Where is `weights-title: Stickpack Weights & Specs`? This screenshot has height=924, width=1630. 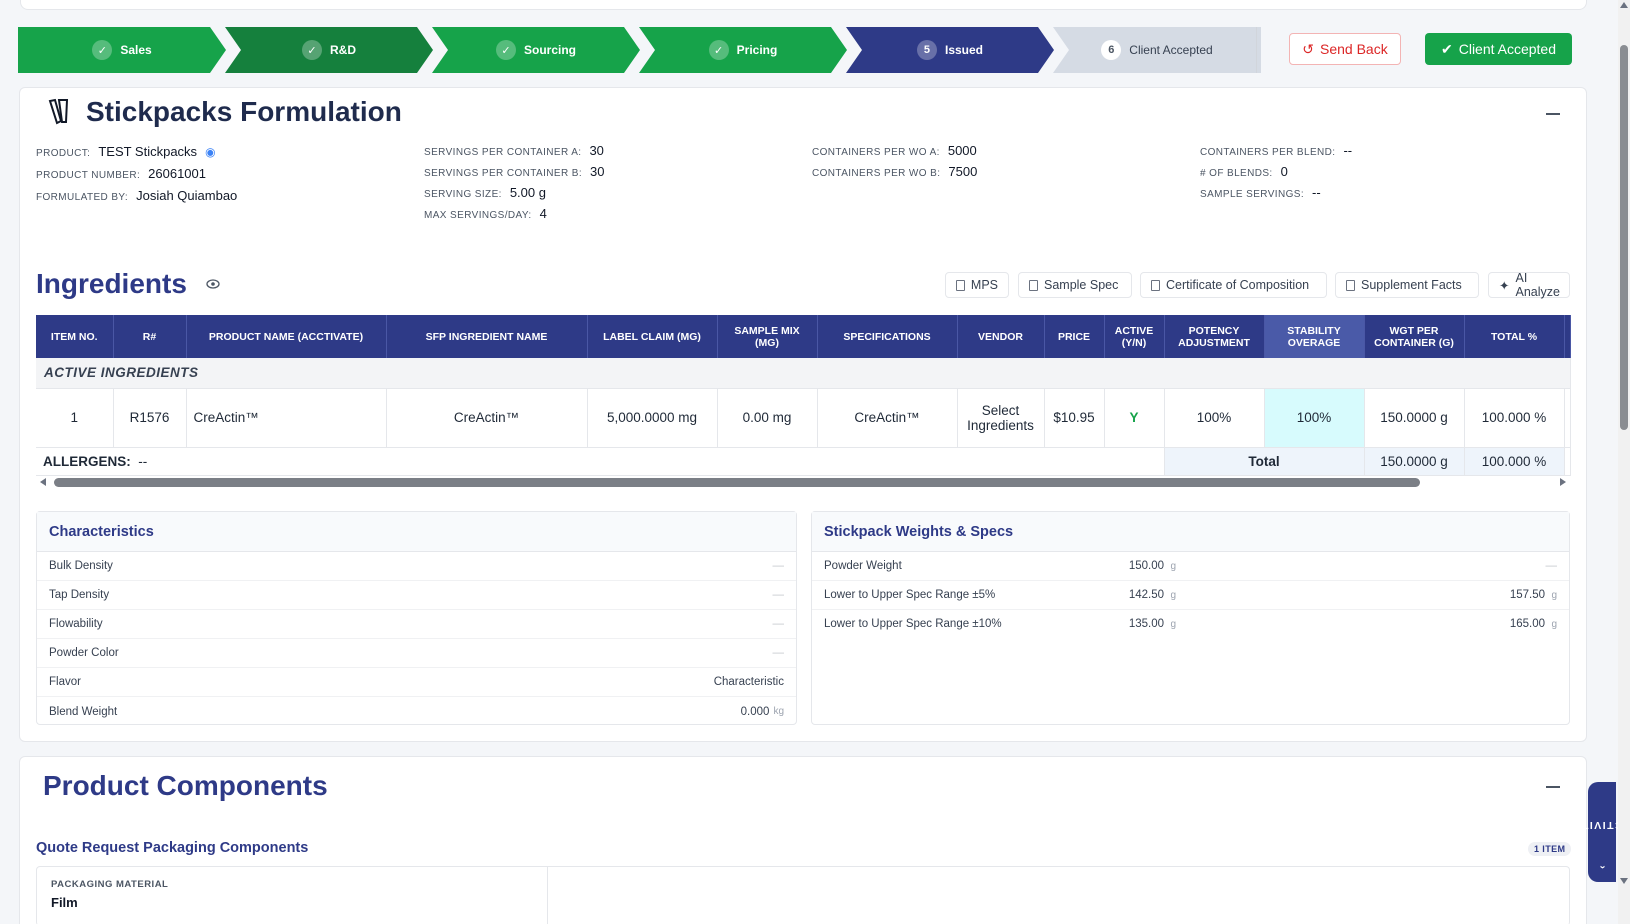
weights-title: Stickpack Weights & Specs is located at coordinates (1190, 532).